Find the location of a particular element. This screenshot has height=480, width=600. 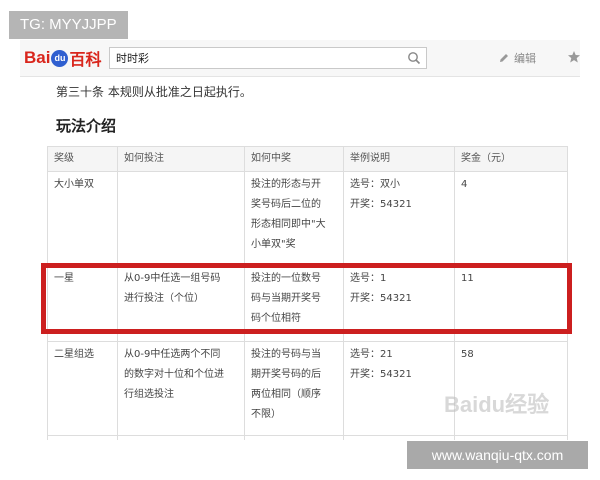

cell-line: 期开奖号码的后 is located at coordinates (286, 374).